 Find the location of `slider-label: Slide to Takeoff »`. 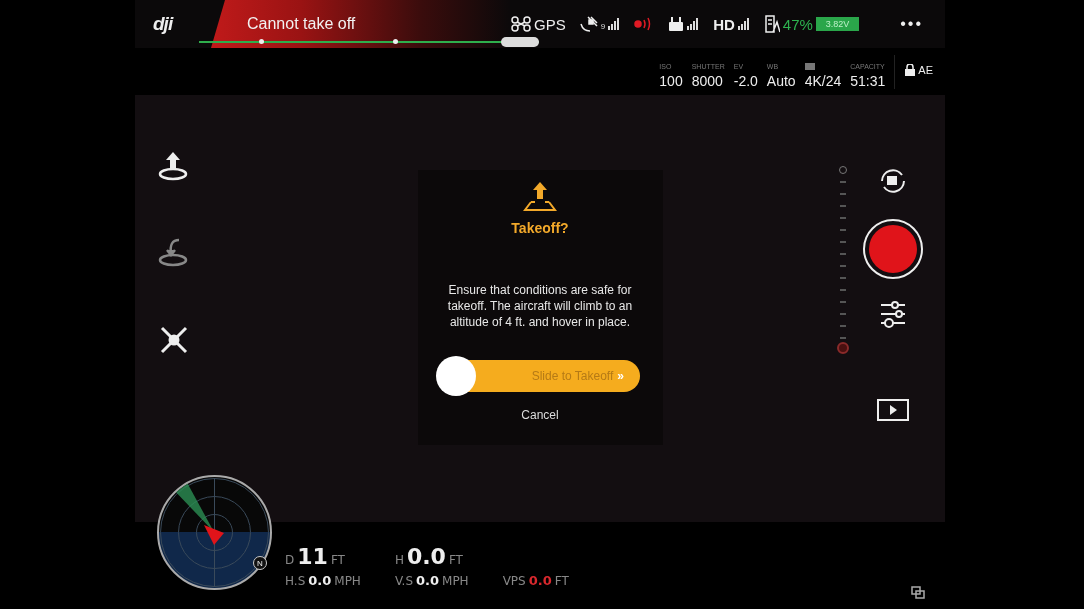

slider-label: Slide to Takeoff » is located at coordinates (577, 376).